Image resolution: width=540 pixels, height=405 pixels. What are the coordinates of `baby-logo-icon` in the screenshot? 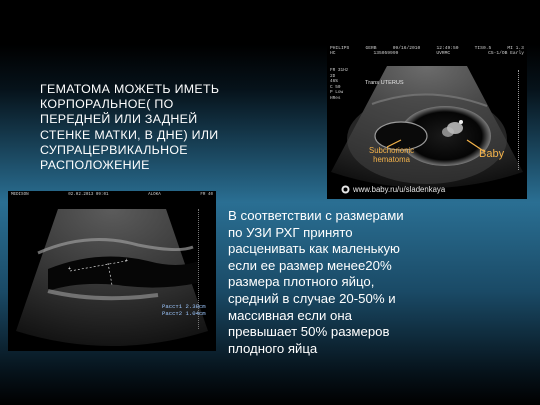 It's located at (345, 189).